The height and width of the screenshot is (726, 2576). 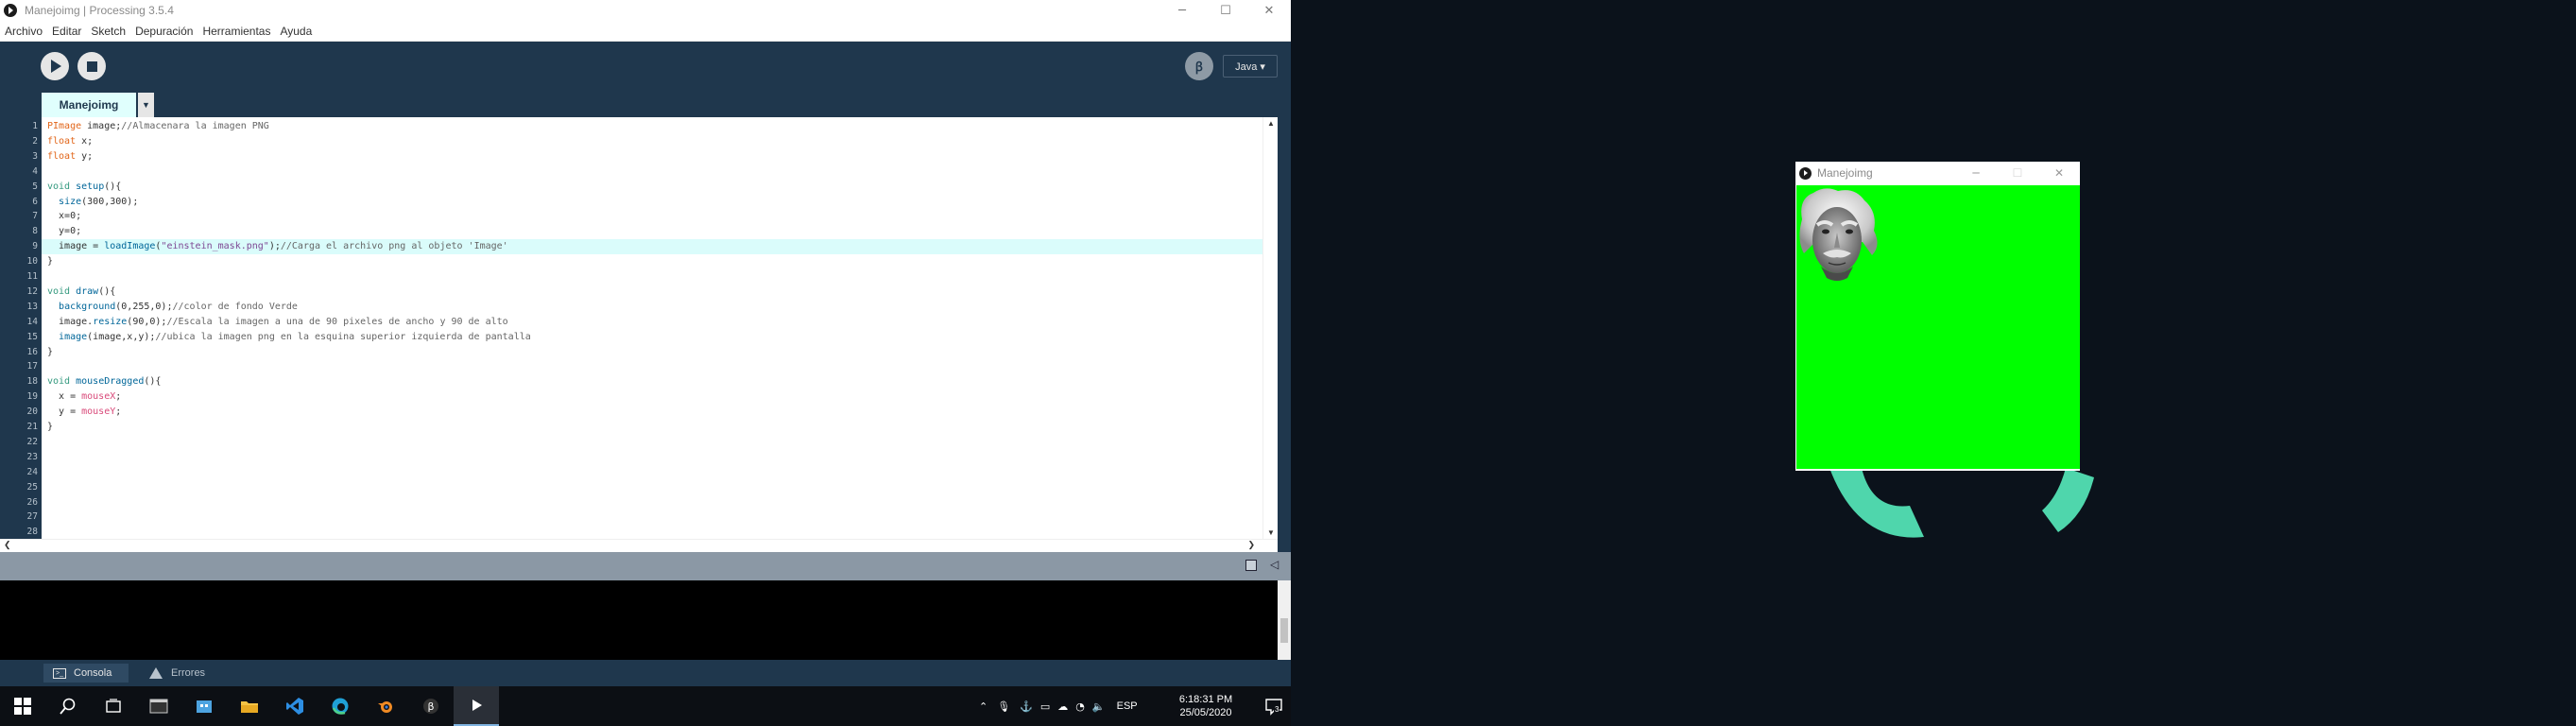 I want to click on menu-editar: Editar, so click(x=66, y=32).